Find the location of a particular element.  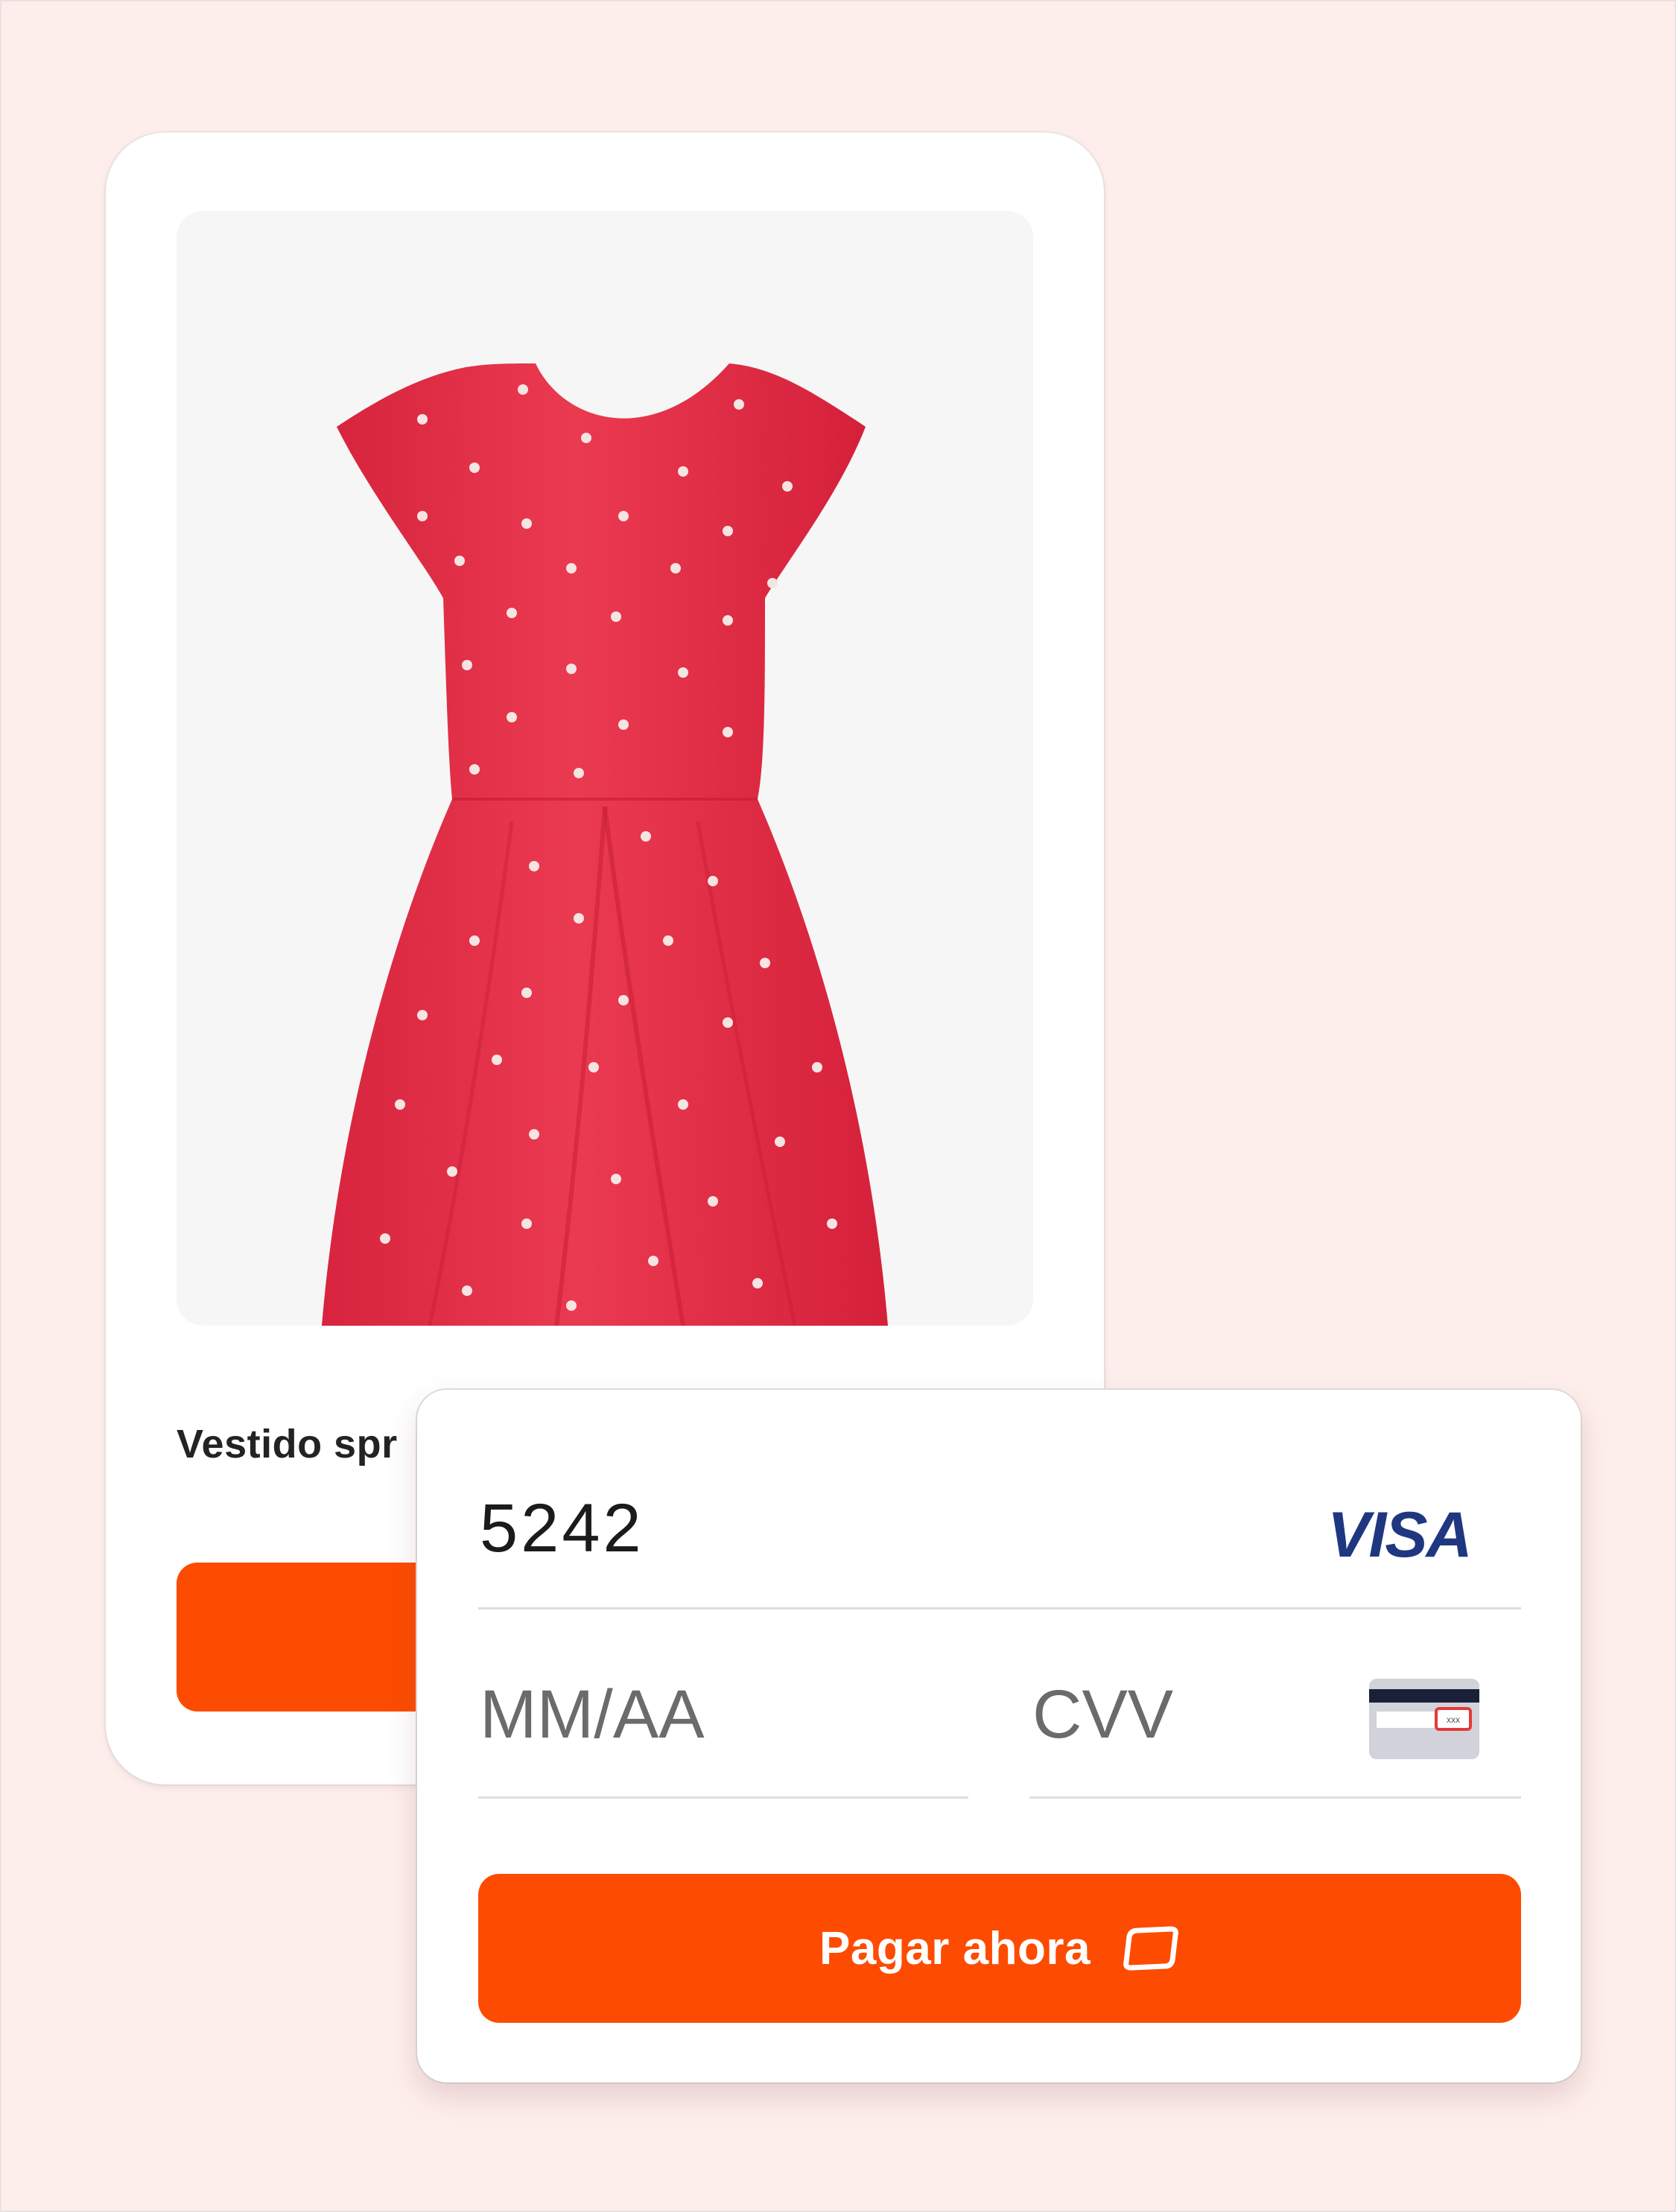

card-number-underline is located at coordinates (999, 1608).